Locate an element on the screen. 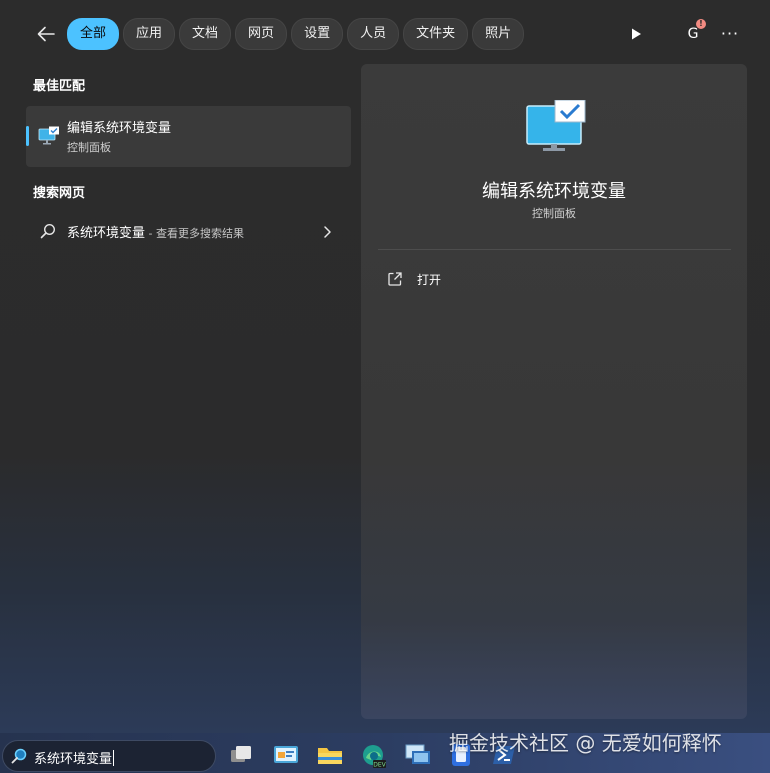 This screenshot has width=770, height=773. best-match-heading: 最佳匹配 is located at coordinates (59, 86).